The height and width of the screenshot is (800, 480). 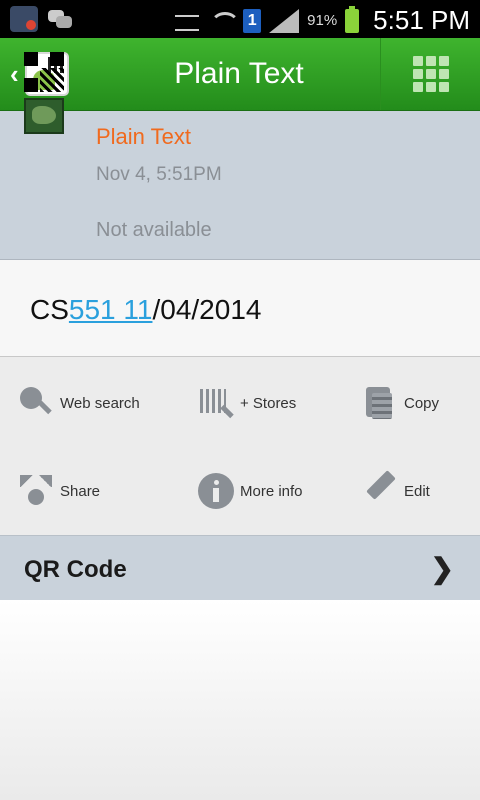 What do you see at coordinates (80, 491) in the screenshot?
I see `share-label: Share` at bounding box center [80, 491].